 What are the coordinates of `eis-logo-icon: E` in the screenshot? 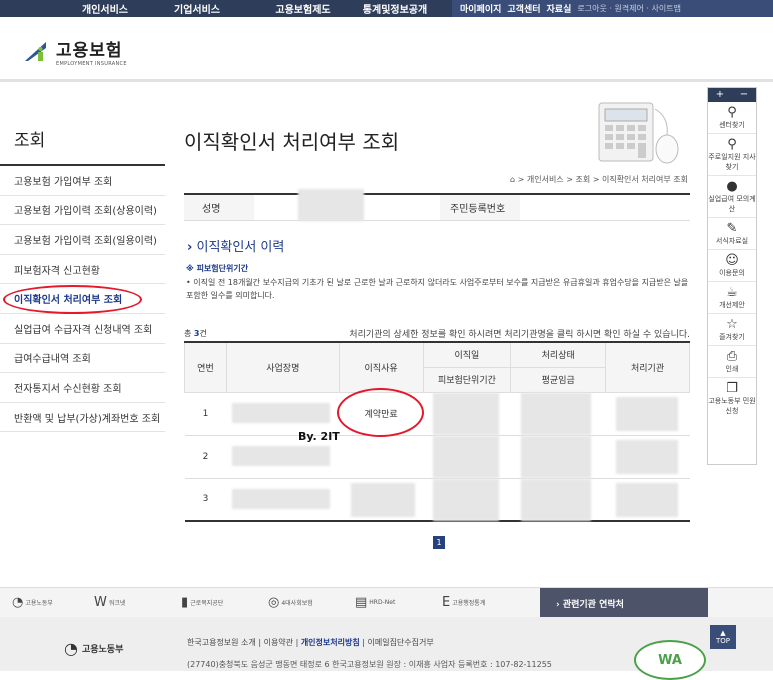 It's located at (446, 602).